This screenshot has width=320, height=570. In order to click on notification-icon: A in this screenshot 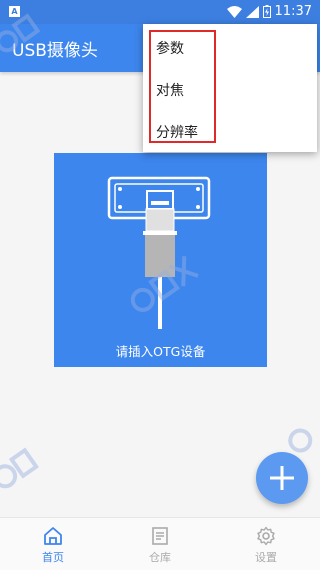, I will do `click(14, 11)`.